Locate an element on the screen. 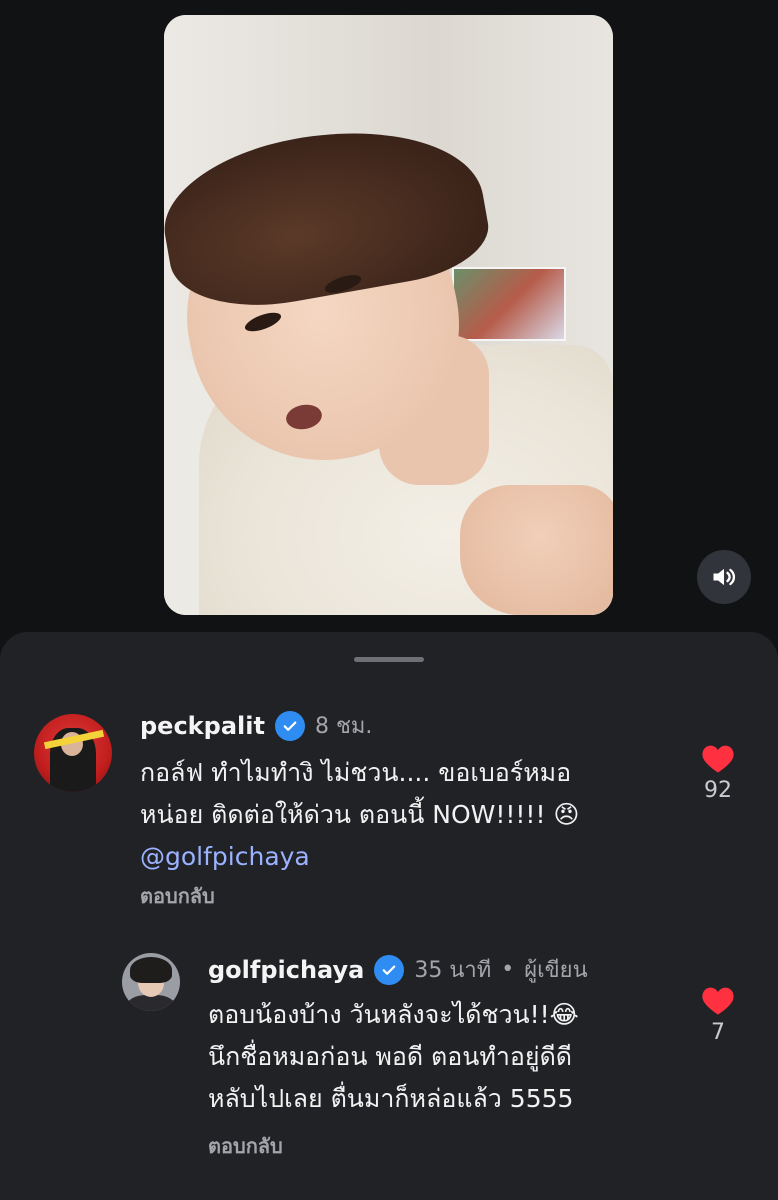 The image size is (778, 1200). avatar-hair is located at coordinates (151, 970).